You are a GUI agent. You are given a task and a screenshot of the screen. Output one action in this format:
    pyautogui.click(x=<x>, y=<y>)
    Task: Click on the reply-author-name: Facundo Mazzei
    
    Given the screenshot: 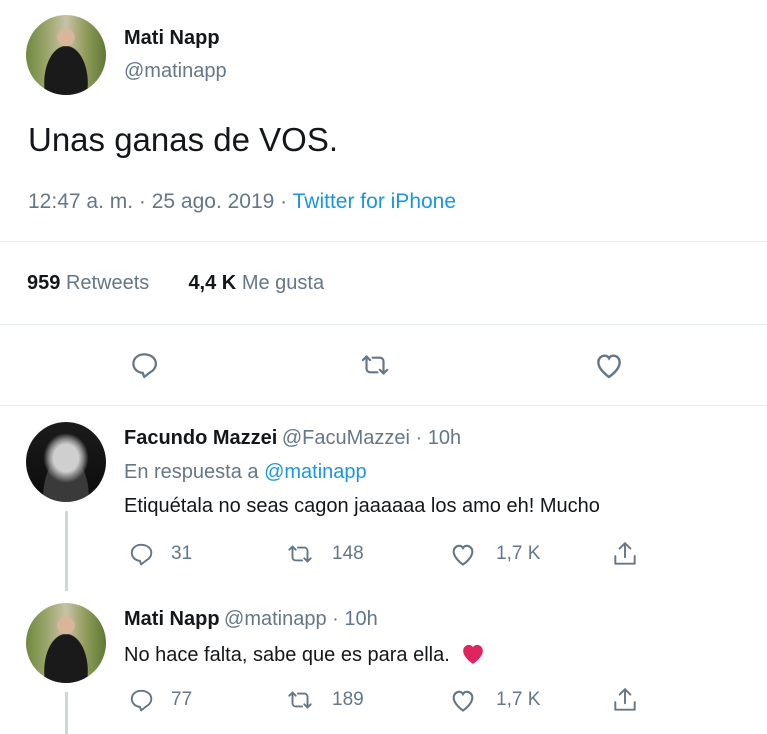 What is the action you would take?
    pyautogui.click(x=200, y=438)
    